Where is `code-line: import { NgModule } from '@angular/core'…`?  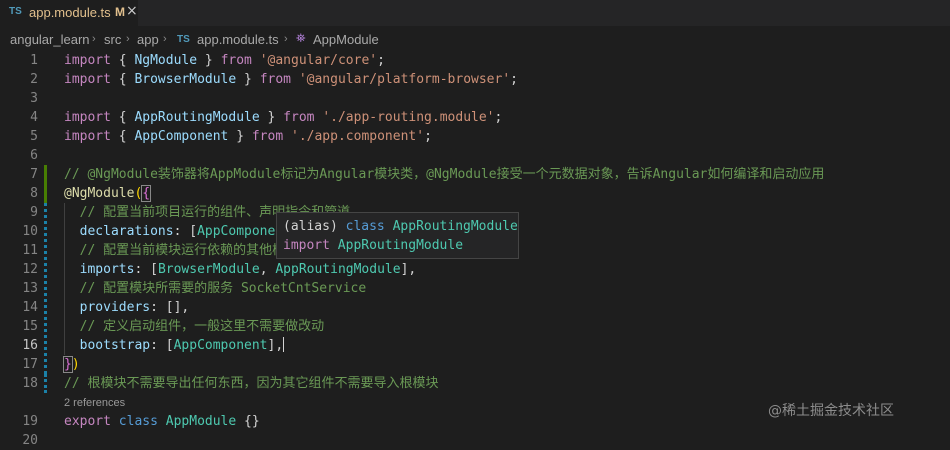
code-line: import { NgModule } from '@angular/core'… is located at coordinates (224, 60).